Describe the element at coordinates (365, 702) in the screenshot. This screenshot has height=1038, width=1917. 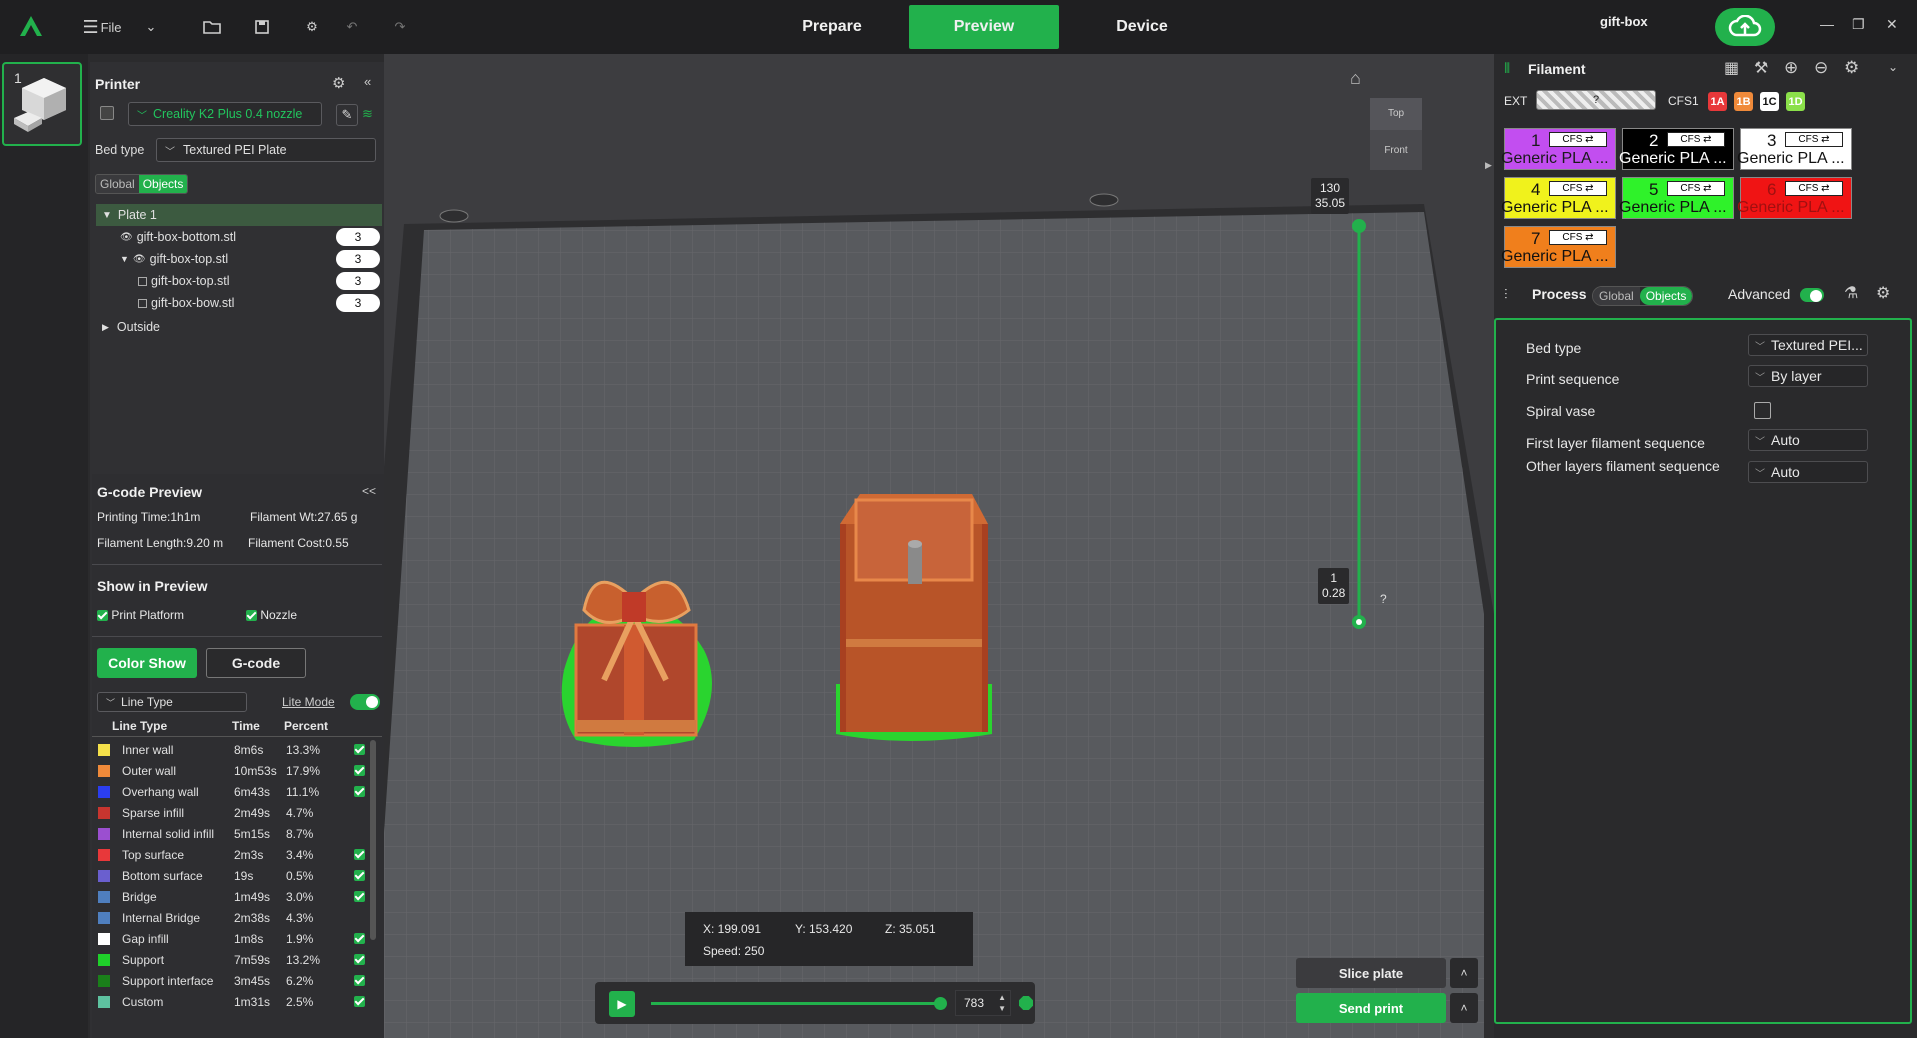
I see `lite-mode-toggle` at that location.